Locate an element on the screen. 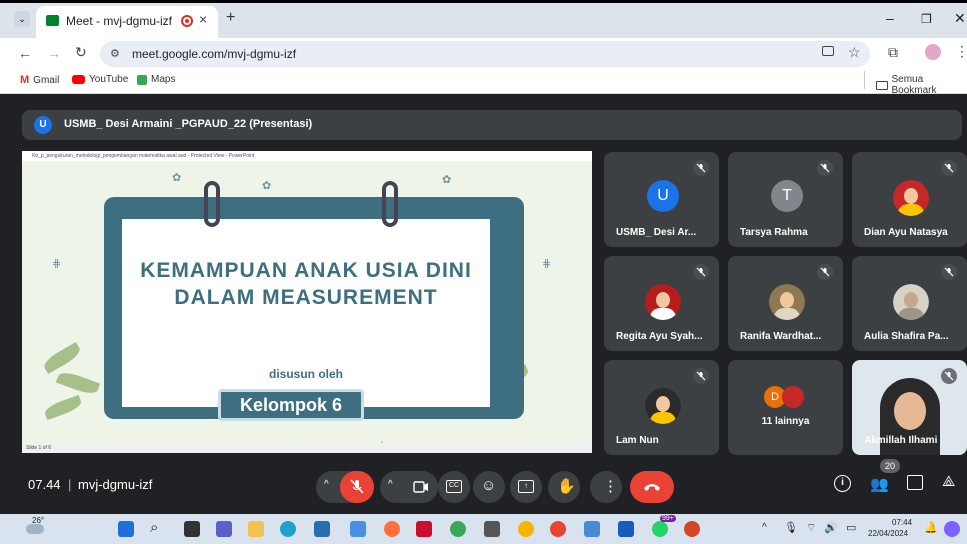 The width and height of the screenshot is (967, 544). bookmark-youtube: YouTube is located at coordinates (100, 79).